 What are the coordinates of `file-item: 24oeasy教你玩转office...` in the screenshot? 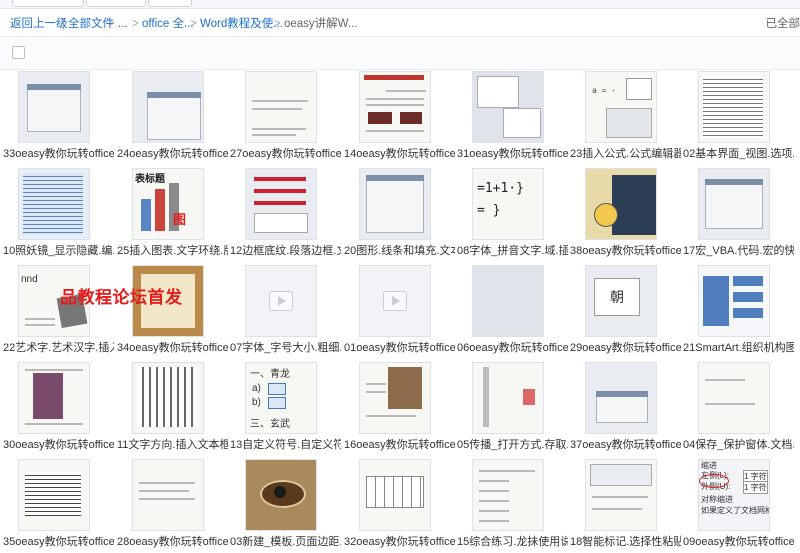 It's located at (172, 114).